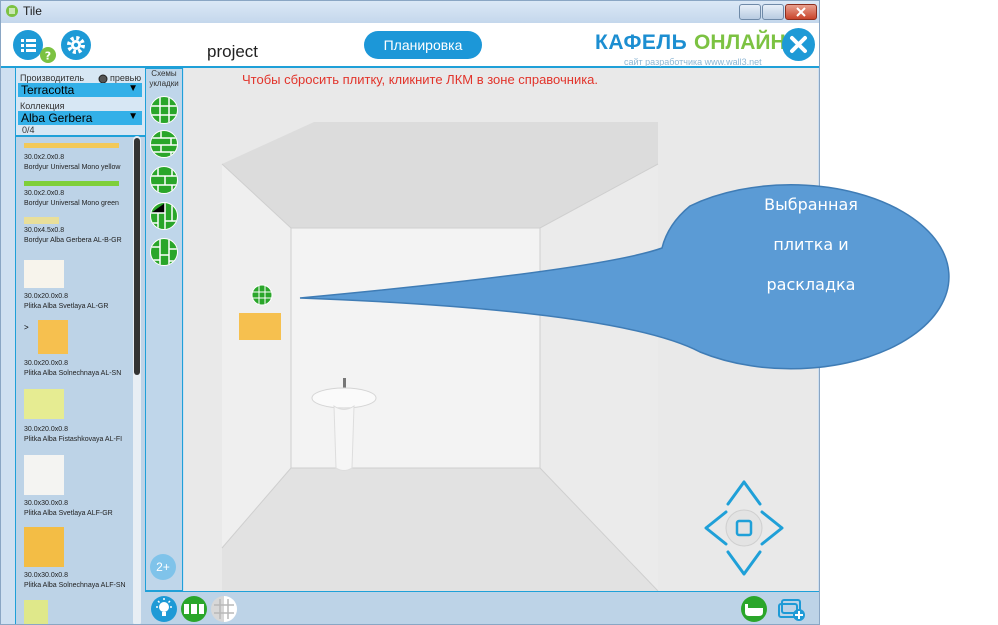  I want to click on bottom-toolbar, so click(482, 607).